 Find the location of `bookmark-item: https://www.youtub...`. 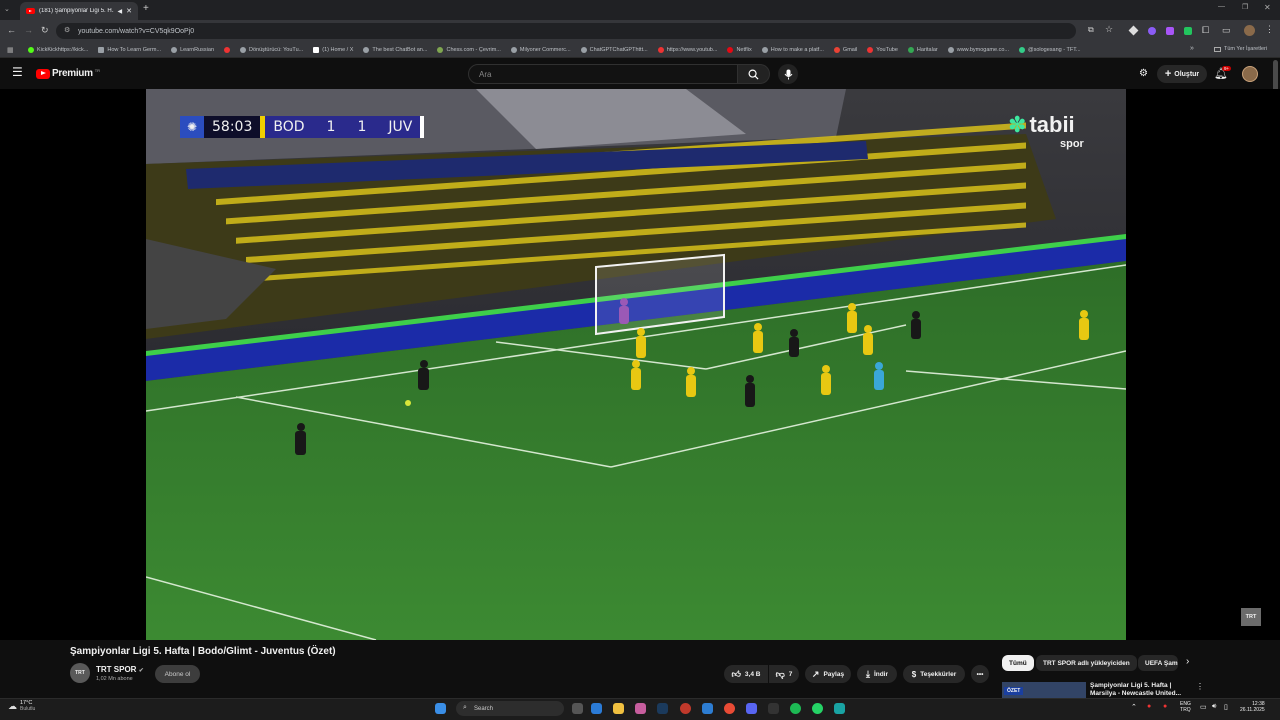

bookmark-item: https://www.youtub... is located at coordinates (687, 49).